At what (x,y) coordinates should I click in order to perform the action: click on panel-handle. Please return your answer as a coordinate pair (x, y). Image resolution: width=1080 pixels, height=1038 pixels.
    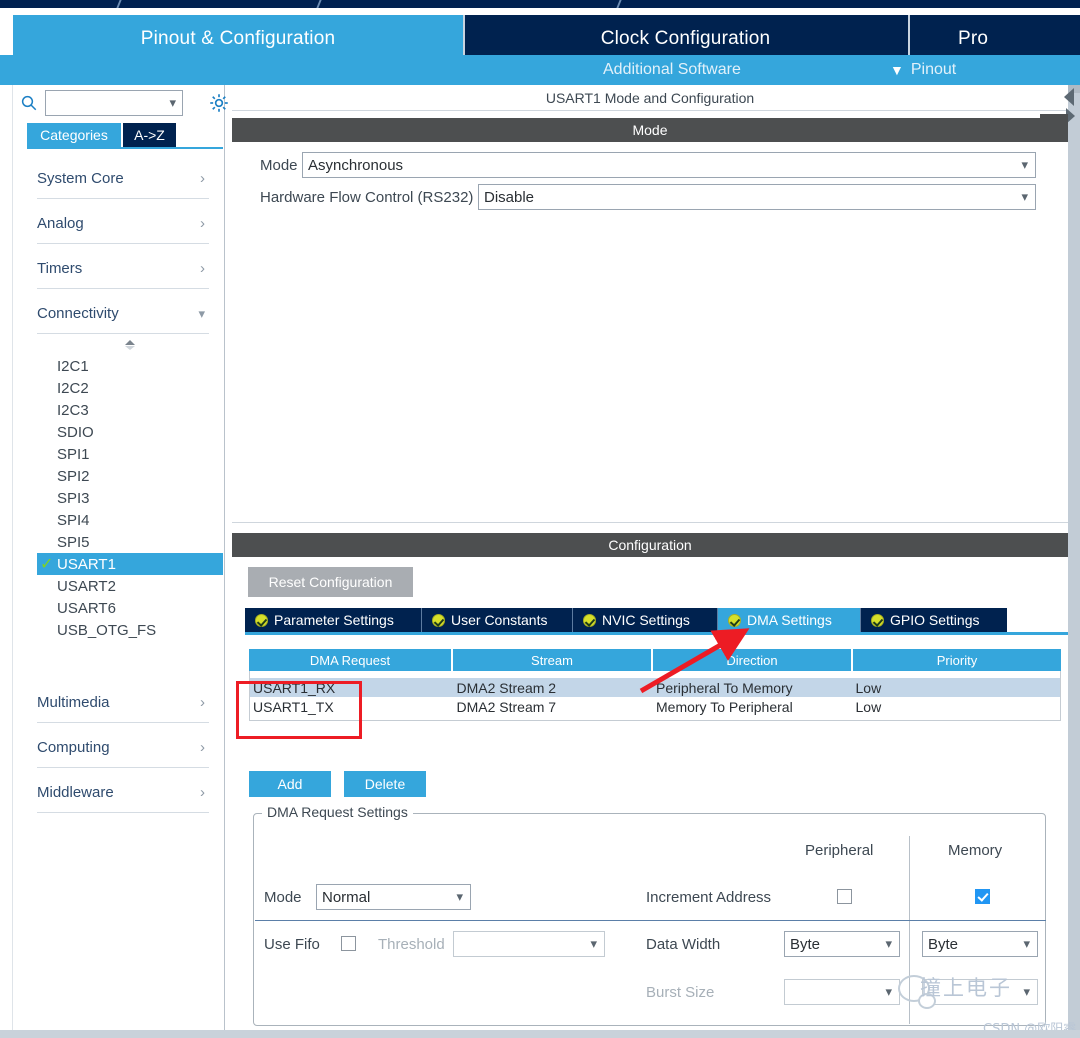
    Looking at the image, I should click on (1054, 124).